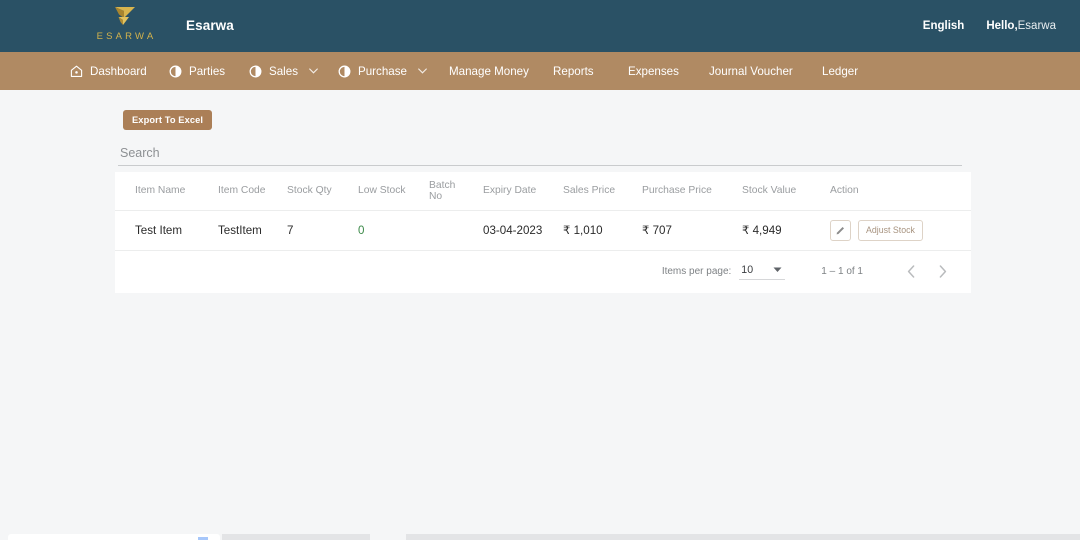 The image size is (1080, 540). I want to click on adjust-stock-button: Adjust Stock, so click(890, 230).